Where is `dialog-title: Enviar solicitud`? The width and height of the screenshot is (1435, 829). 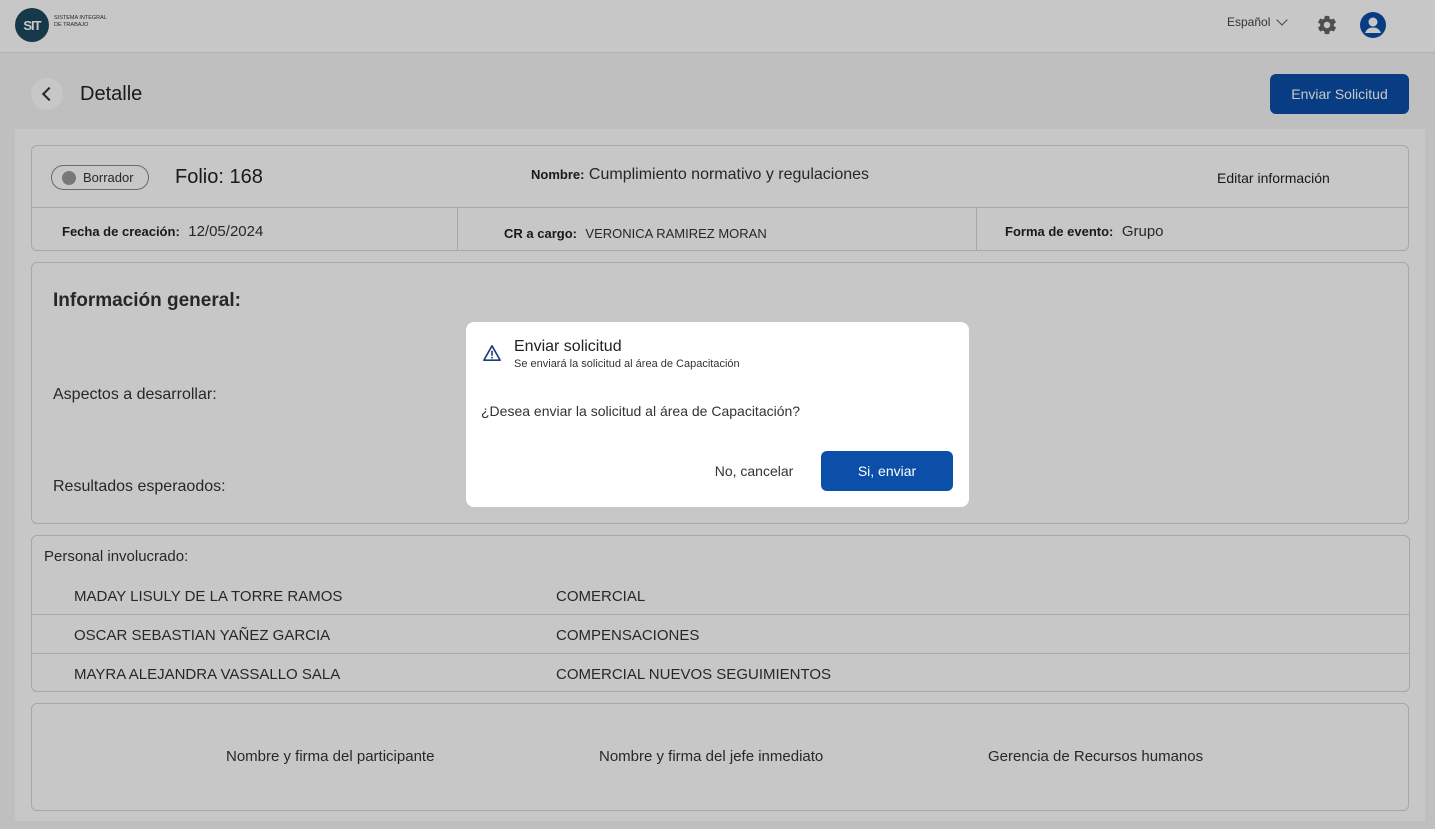 dialog-title: Enviar solicitud is located at coordinates (568, 346).